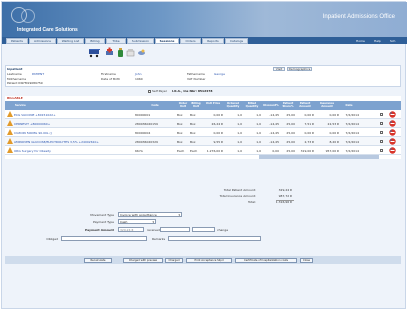 The image size is (407, 310). What do you see at coordinates (70, 41) in the screenshot?
I see `tab-waiting-list: Waiting List` at bounding box center [70, 41].